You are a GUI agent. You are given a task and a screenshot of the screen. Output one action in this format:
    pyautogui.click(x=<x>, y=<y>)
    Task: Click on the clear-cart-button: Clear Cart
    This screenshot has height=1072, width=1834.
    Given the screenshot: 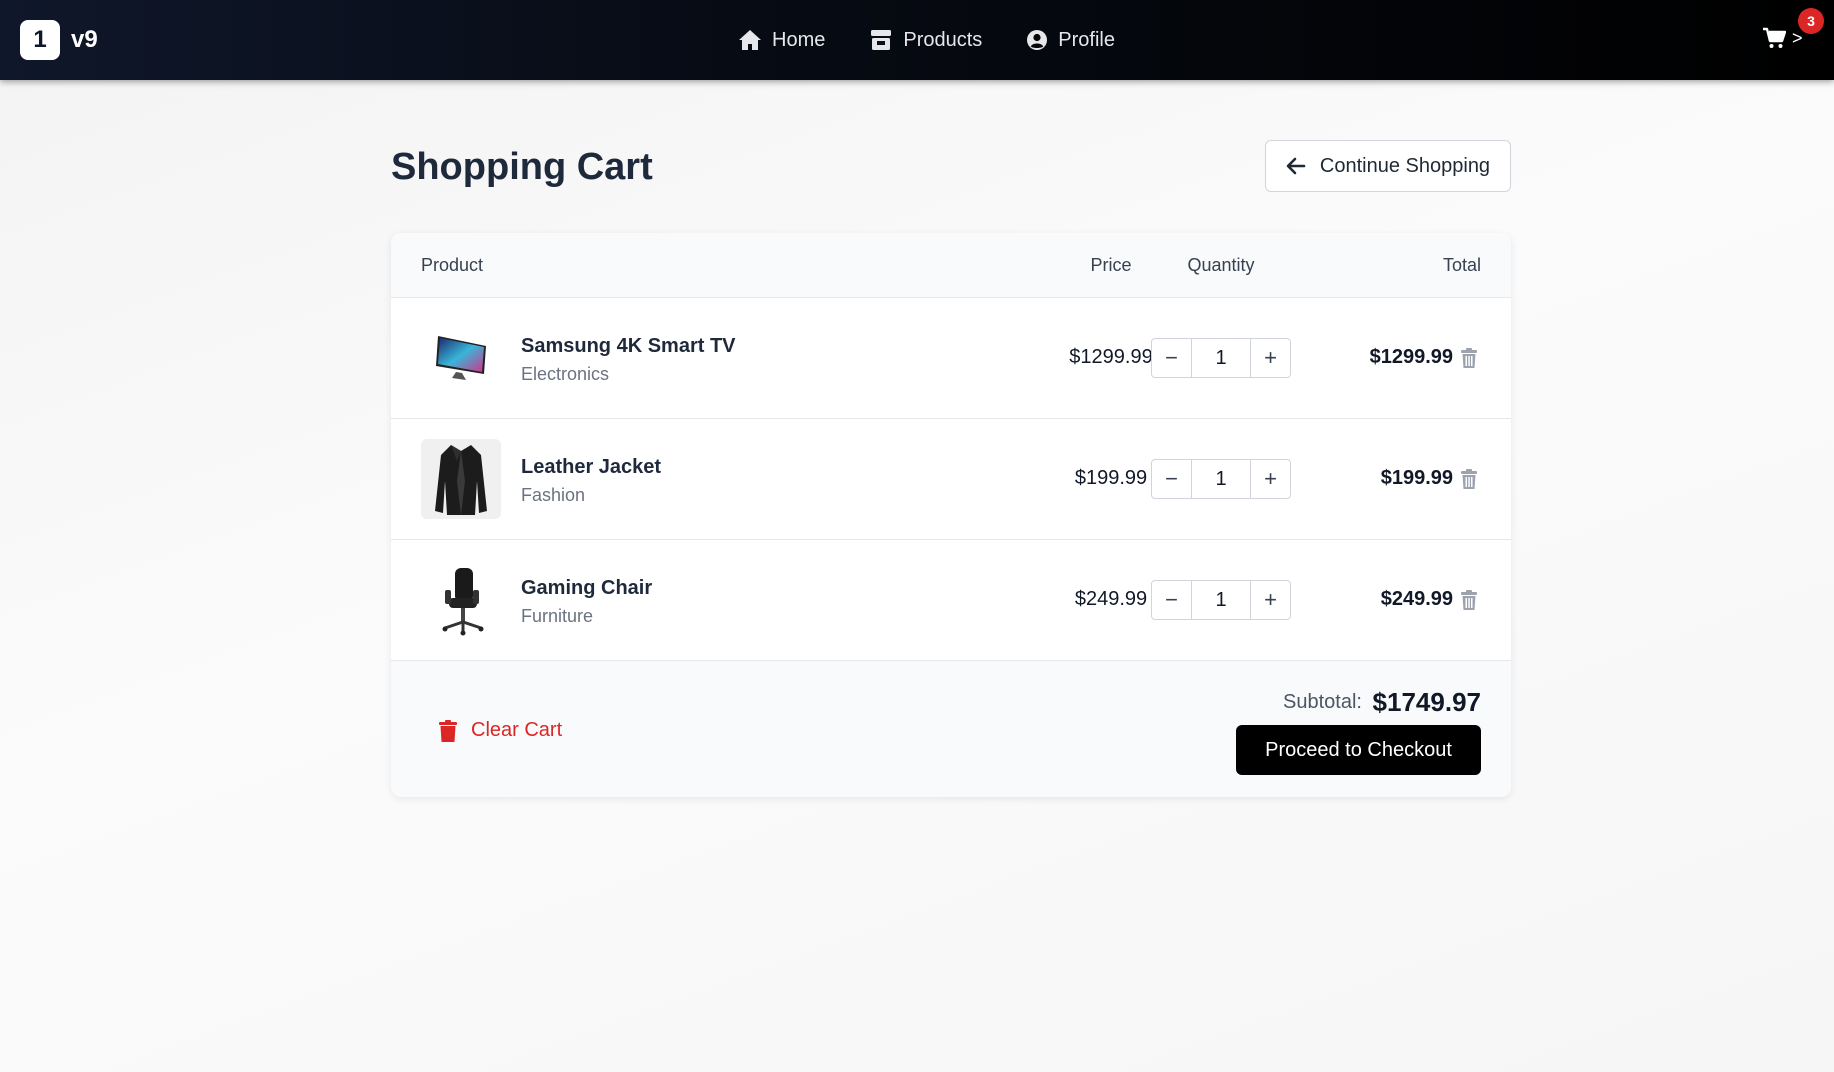 What is the action you would take?
    pyautogui.click(x=500, y=730)
    